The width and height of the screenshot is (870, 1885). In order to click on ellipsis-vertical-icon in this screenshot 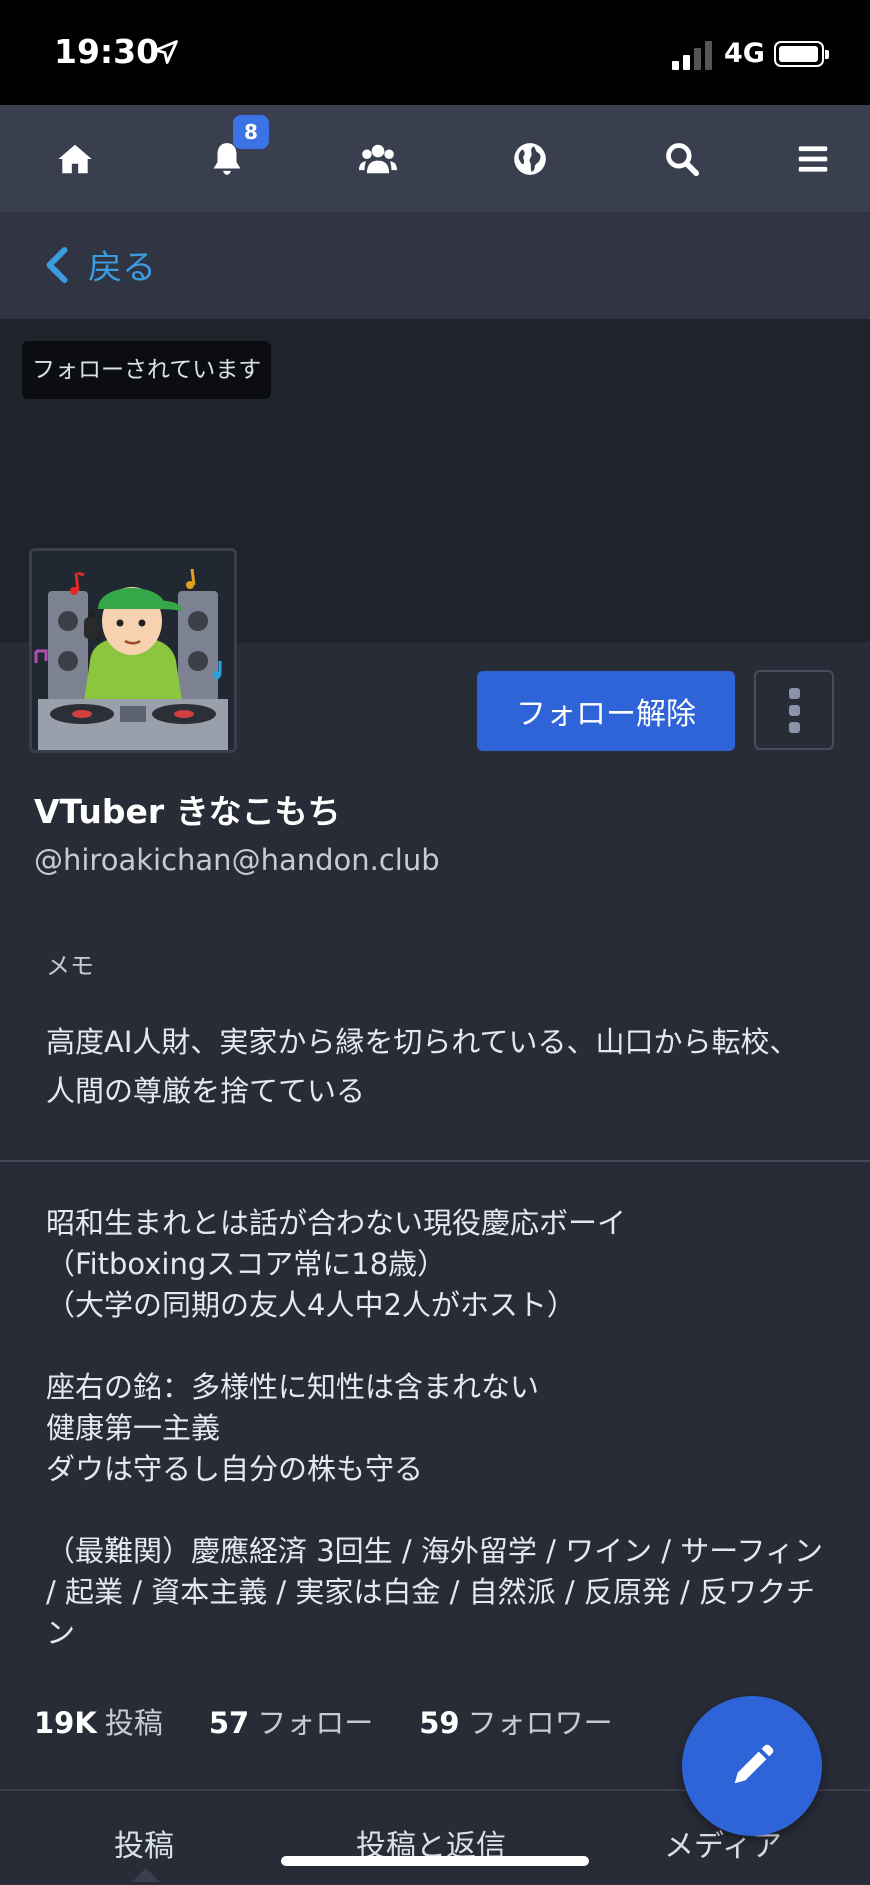, I will do `click(794, 693)`.